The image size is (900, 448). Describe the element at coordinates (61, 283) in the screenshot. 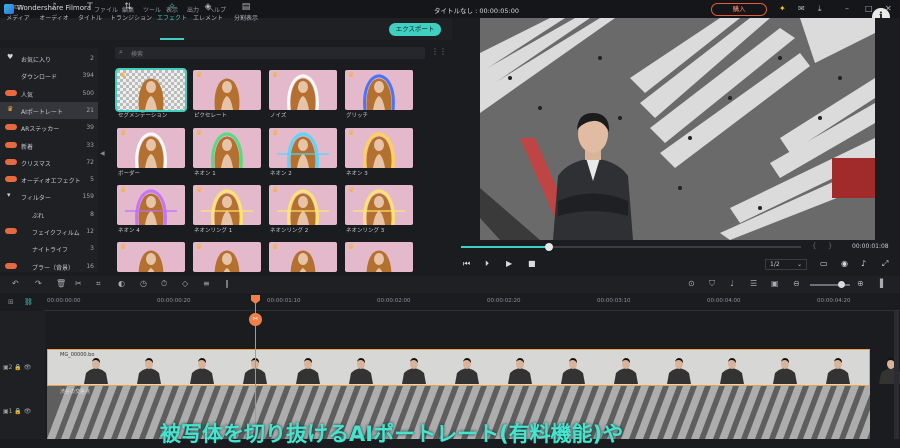

I see `delete-icon: 🗑` at that location.